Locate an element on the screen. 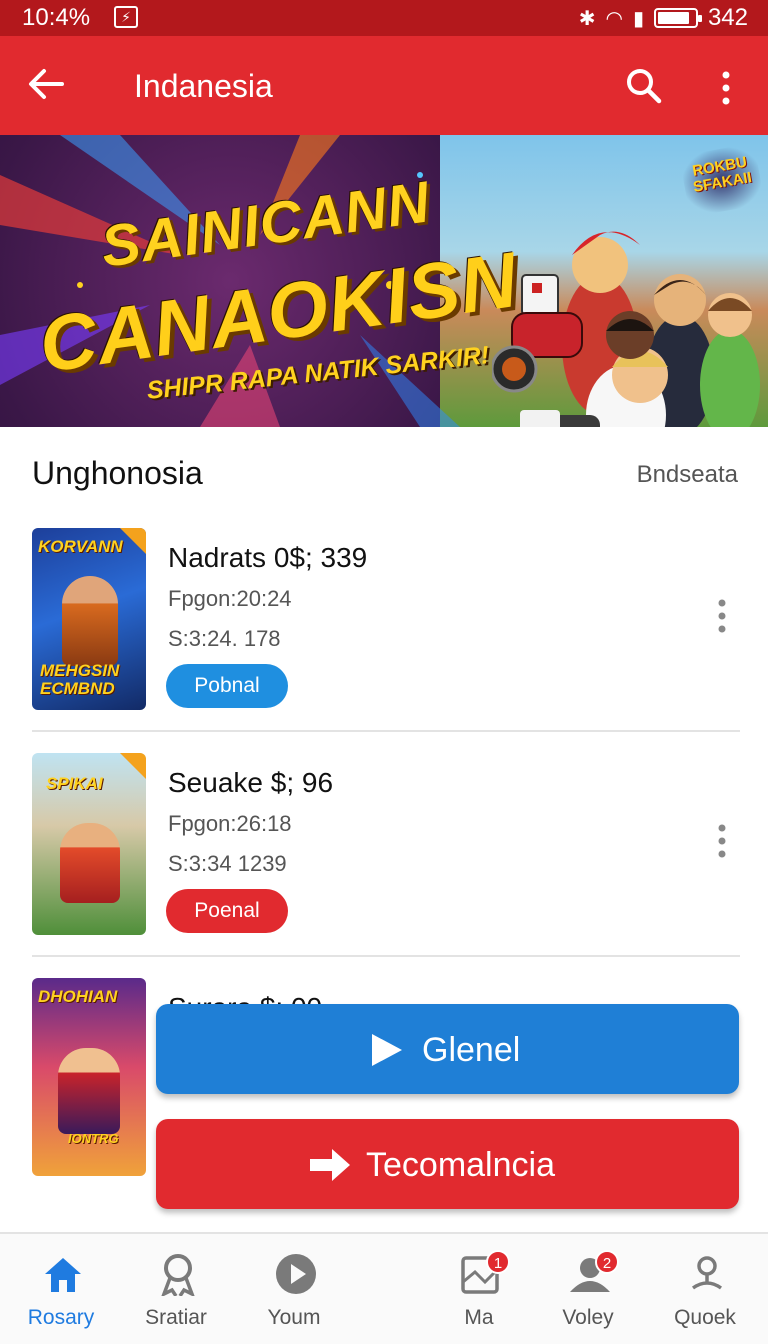  nav-label: Rosary is located at coordinates (61, 1317).